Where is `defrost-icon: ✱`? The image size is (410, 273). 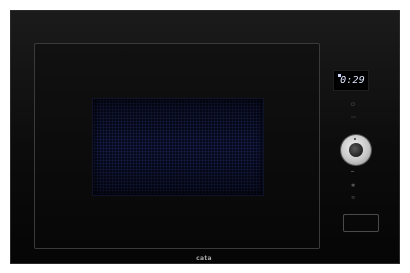
defrost-icon: ✱ is located at coordinates (353, 186).